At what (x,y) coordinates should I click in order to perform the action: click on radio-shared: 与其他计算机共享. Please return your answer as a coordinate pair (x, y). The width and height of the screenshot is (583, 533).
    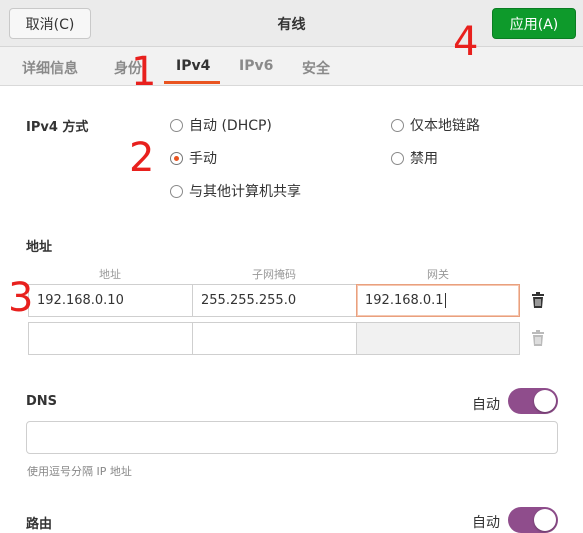
    Looking at the image, I should click on (235, 191).